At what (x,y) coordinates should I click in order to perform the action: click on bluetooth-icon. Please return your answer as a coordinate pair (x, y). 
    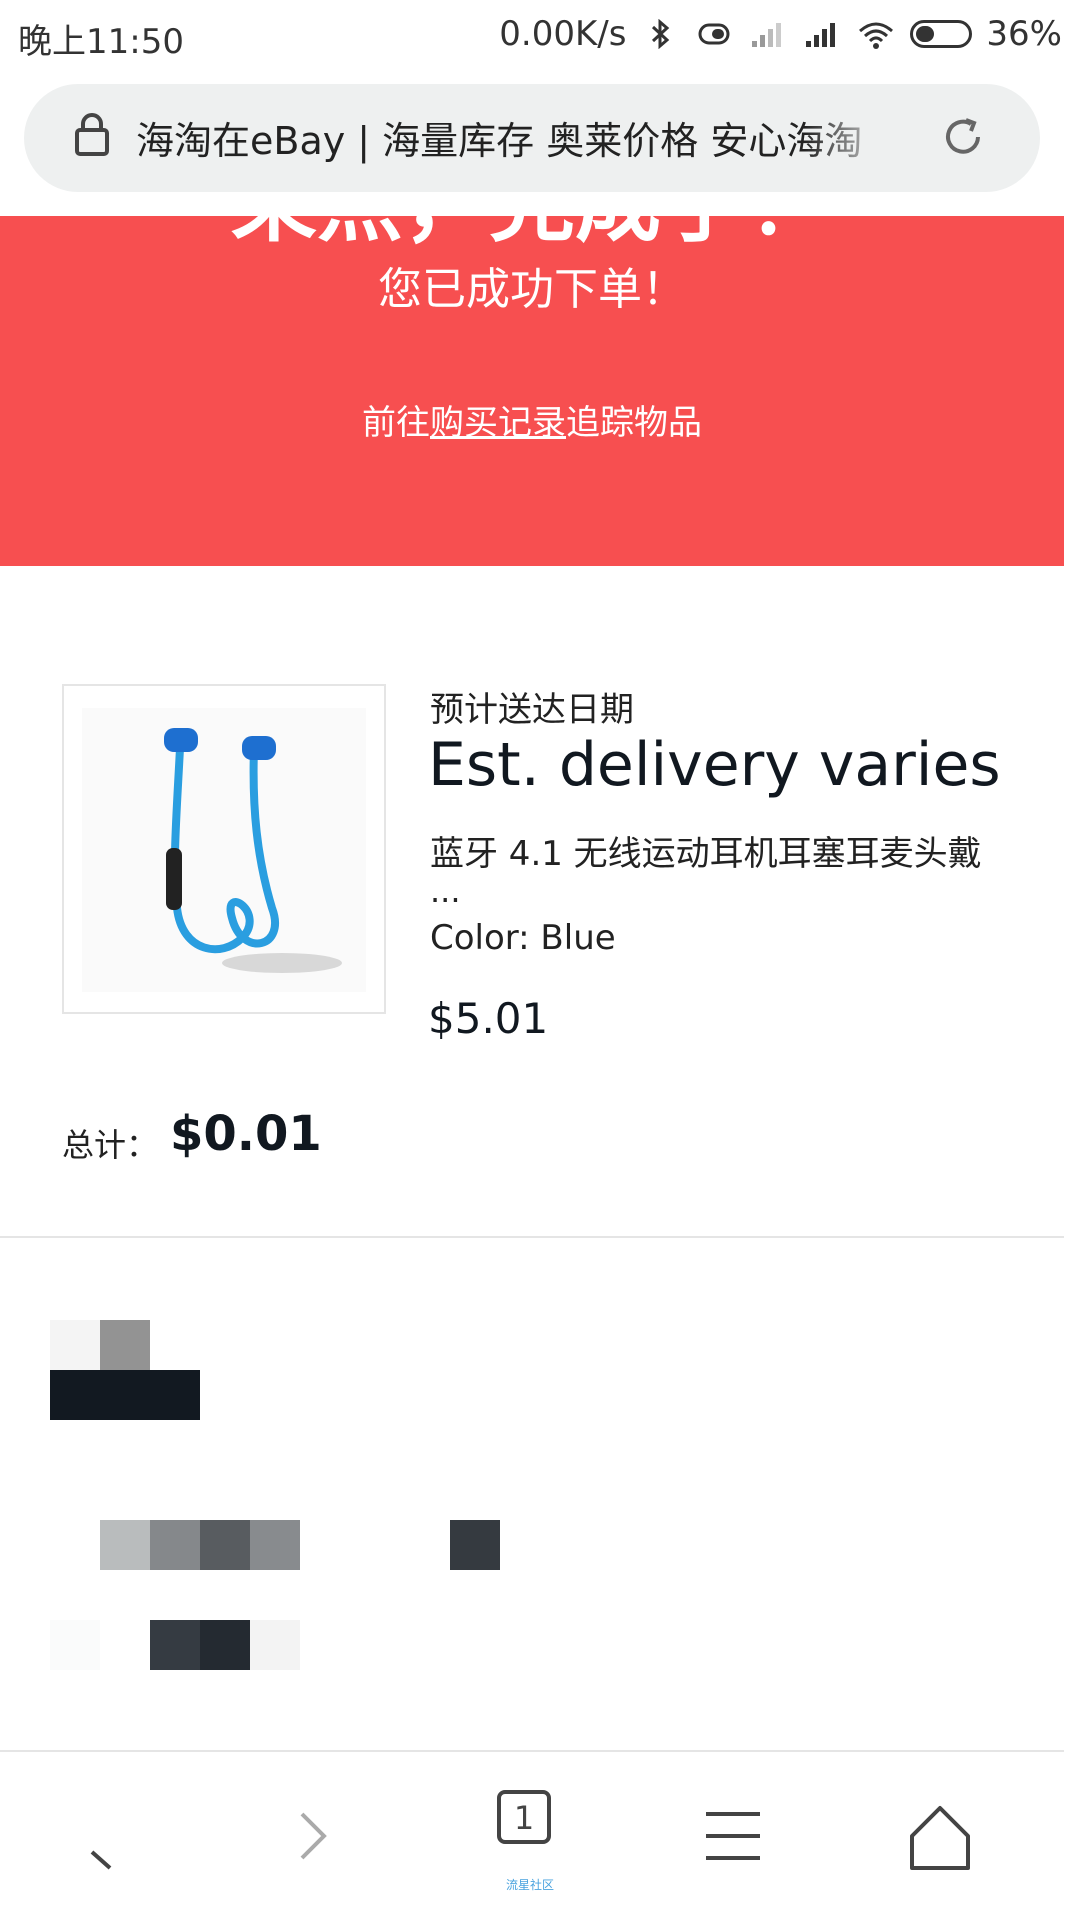
    Looking at the image, I should click on (661, 34).